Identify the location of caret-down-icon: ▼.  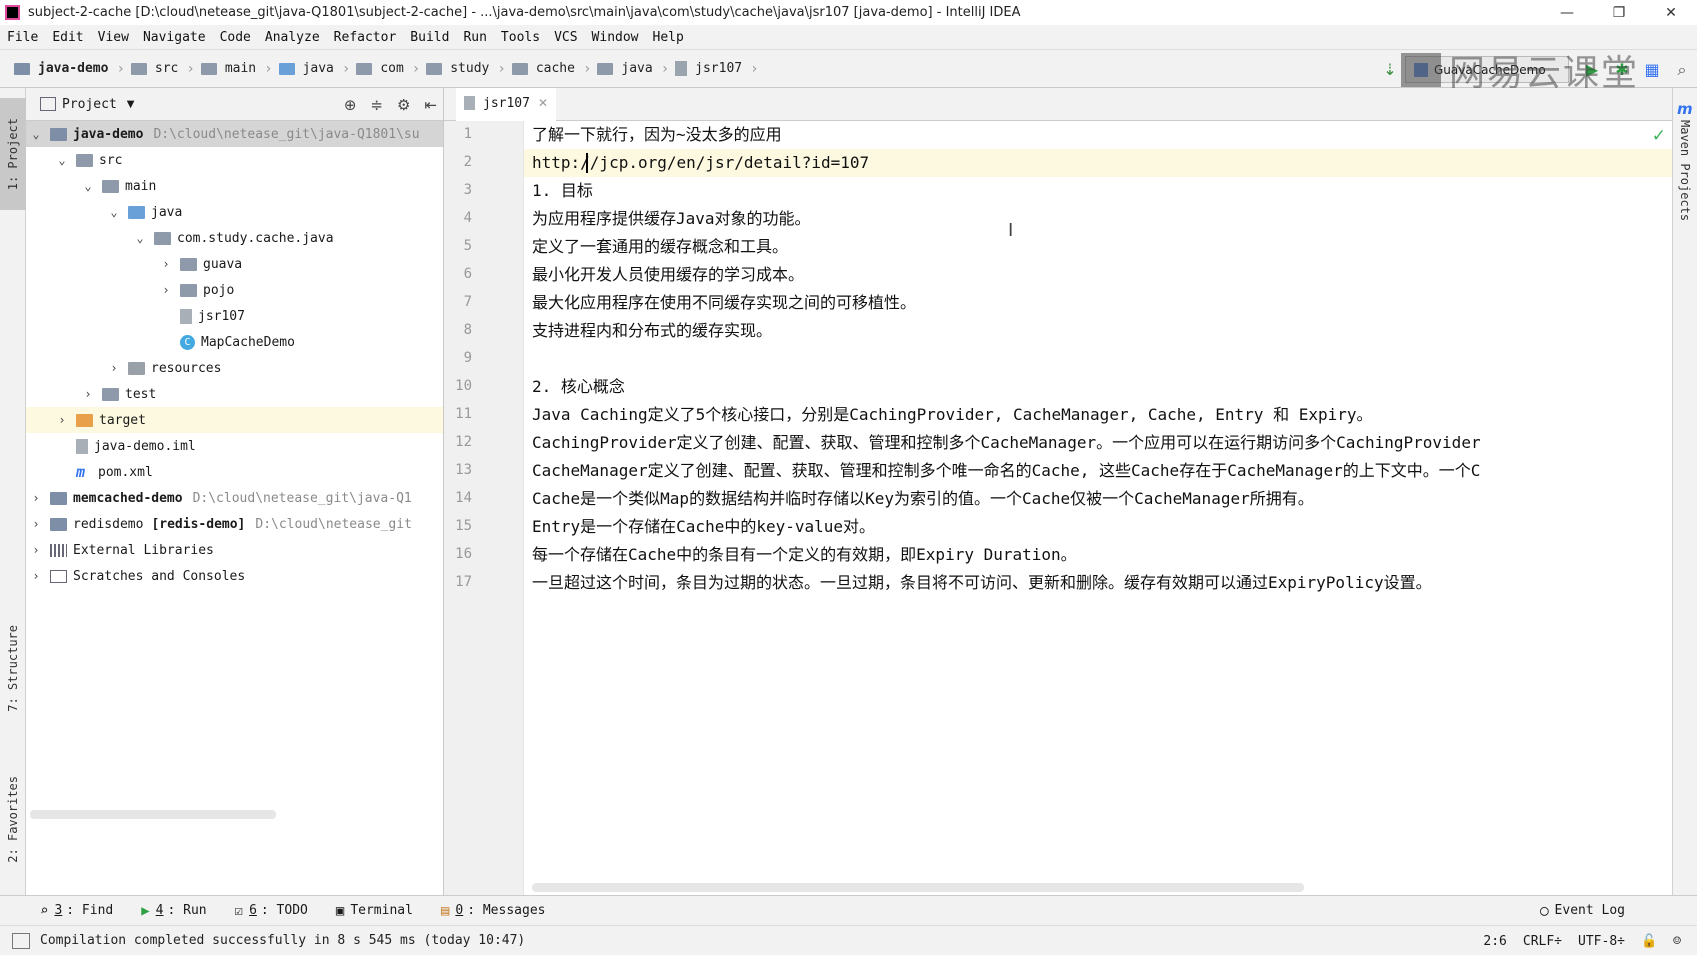
(131, 104).